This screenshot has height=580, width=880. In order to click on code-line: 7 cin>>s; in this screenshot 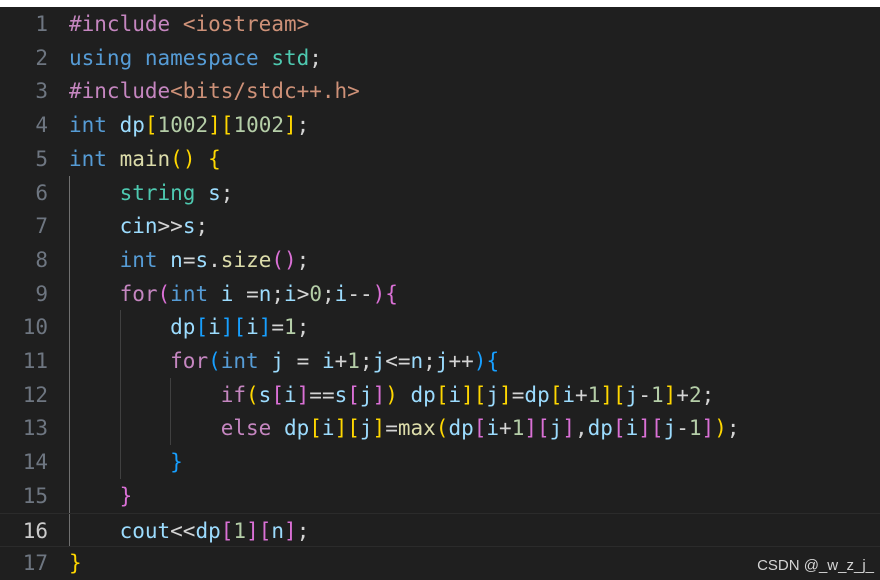, I will do `click(440, 226)`.